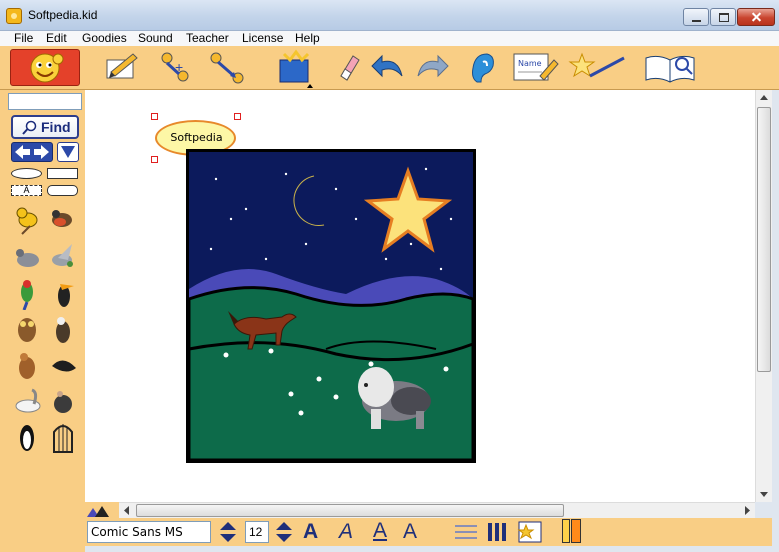 Image resolution: width=779 pixels, height=552 pixels. What do you see at coordinates (27, 257) in the screenshot?
I see `pigeon-icon` at bounding box center [27, 257].